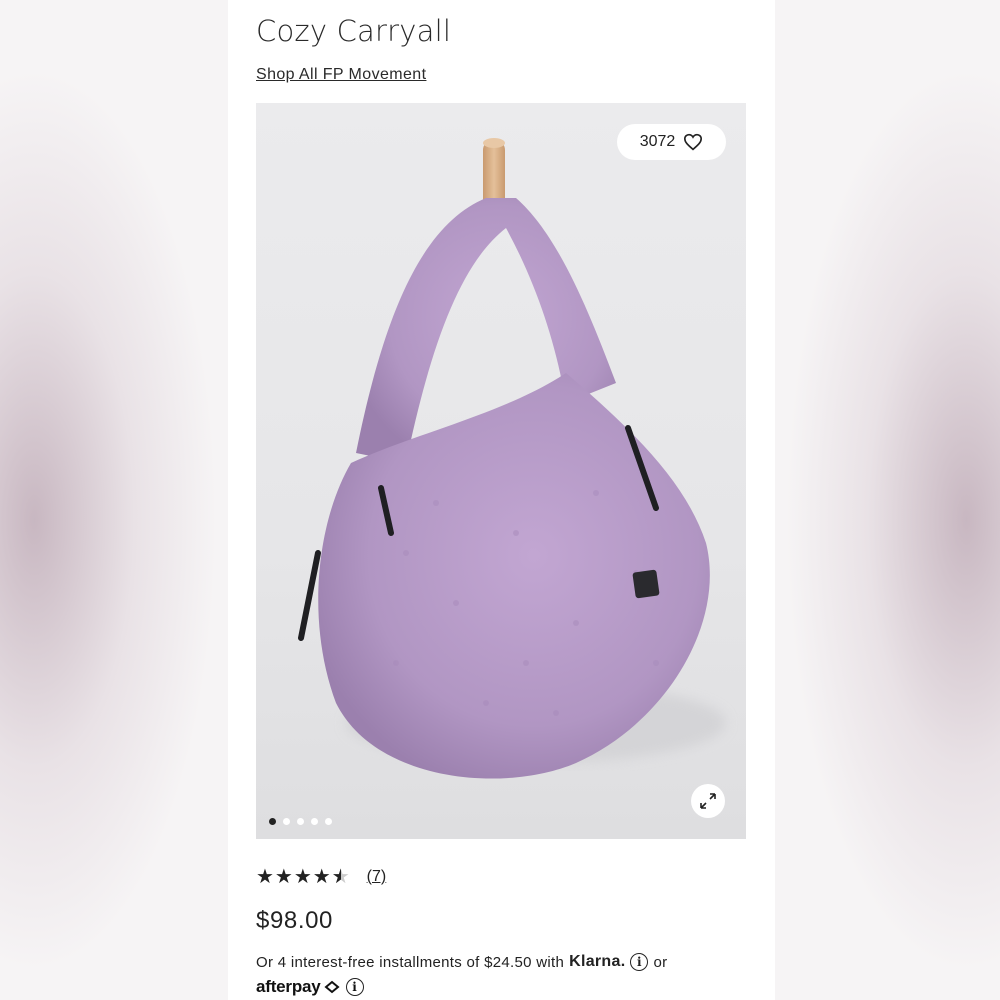  I want to click on product-title: Cozy Carryall, so click(354, 31).